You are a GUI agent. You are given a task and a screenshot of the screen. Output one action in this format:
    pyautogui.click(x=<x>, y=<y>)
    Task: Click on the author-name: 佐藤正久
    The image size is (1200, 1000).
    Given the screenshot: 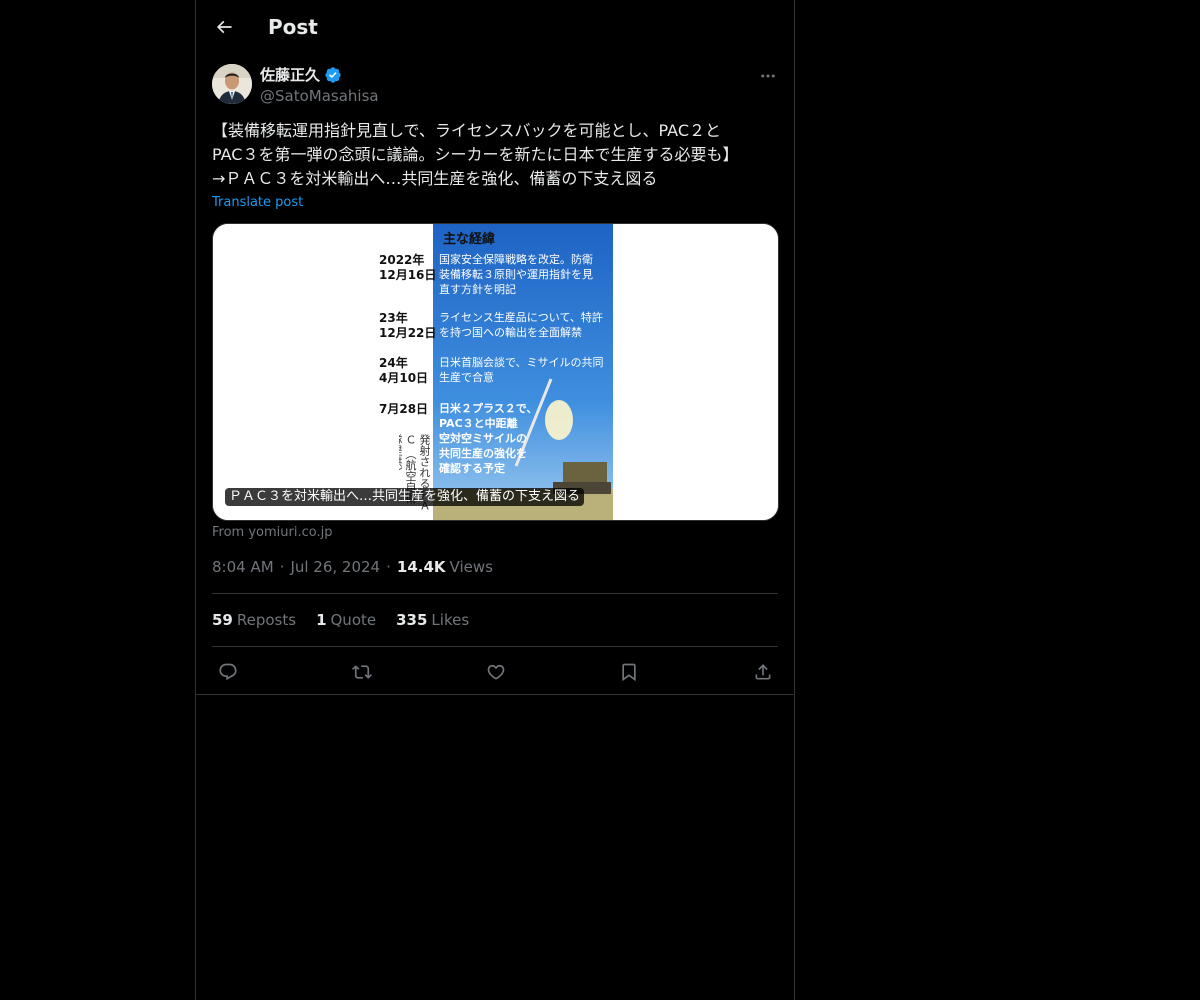 What is the action you would take?
    pyautogui.click(x=301, y=75)
    